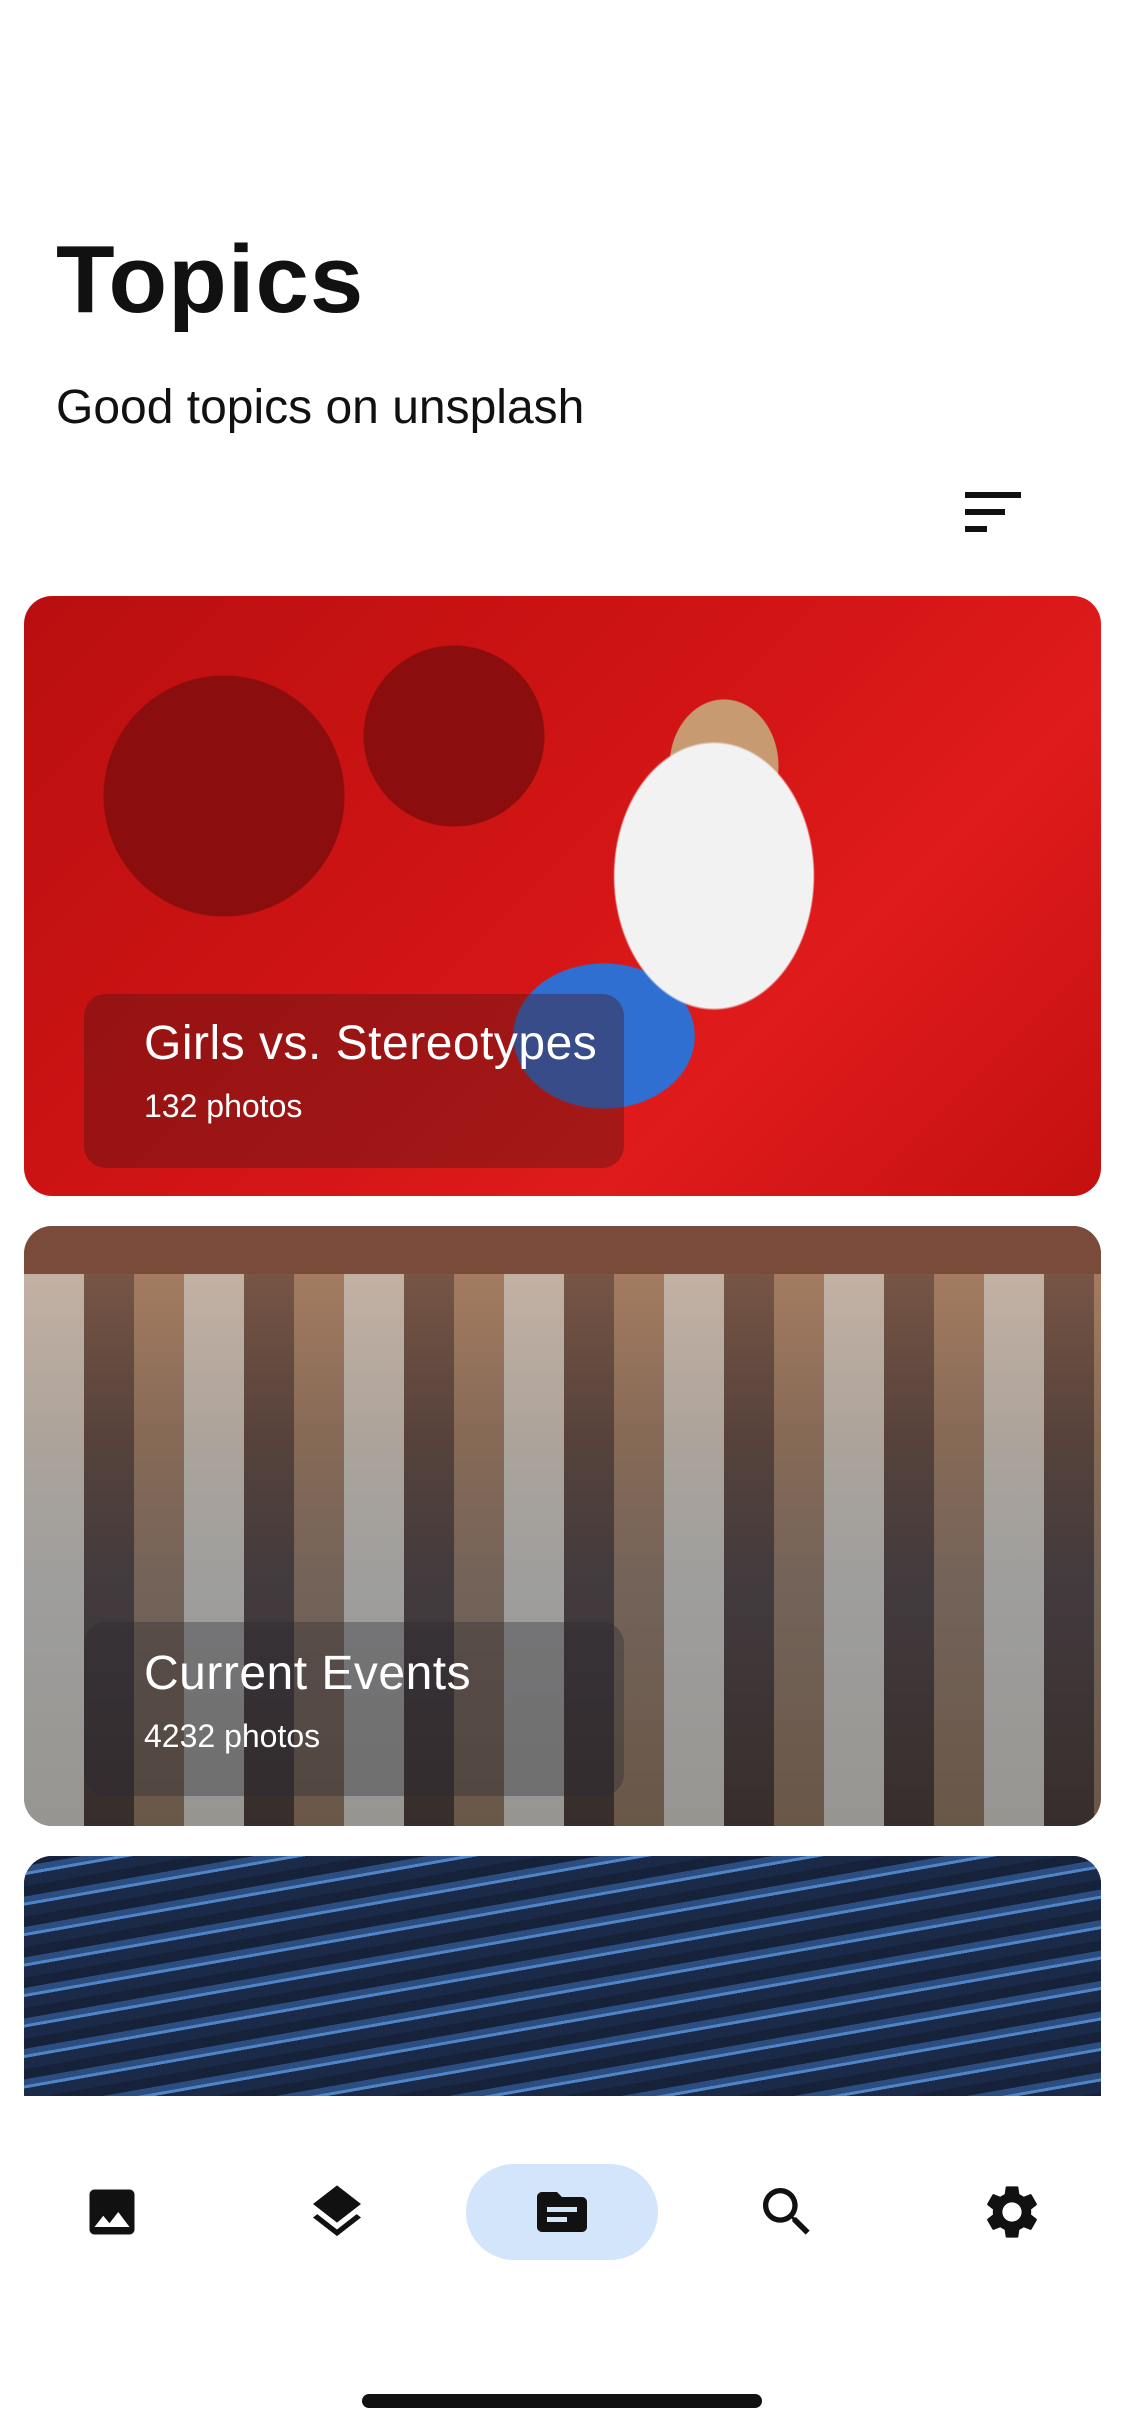 This screenshot has width=1125, height=2436. I want to click on page-header: Topics Good topics on unsplash, so click(320, 327).